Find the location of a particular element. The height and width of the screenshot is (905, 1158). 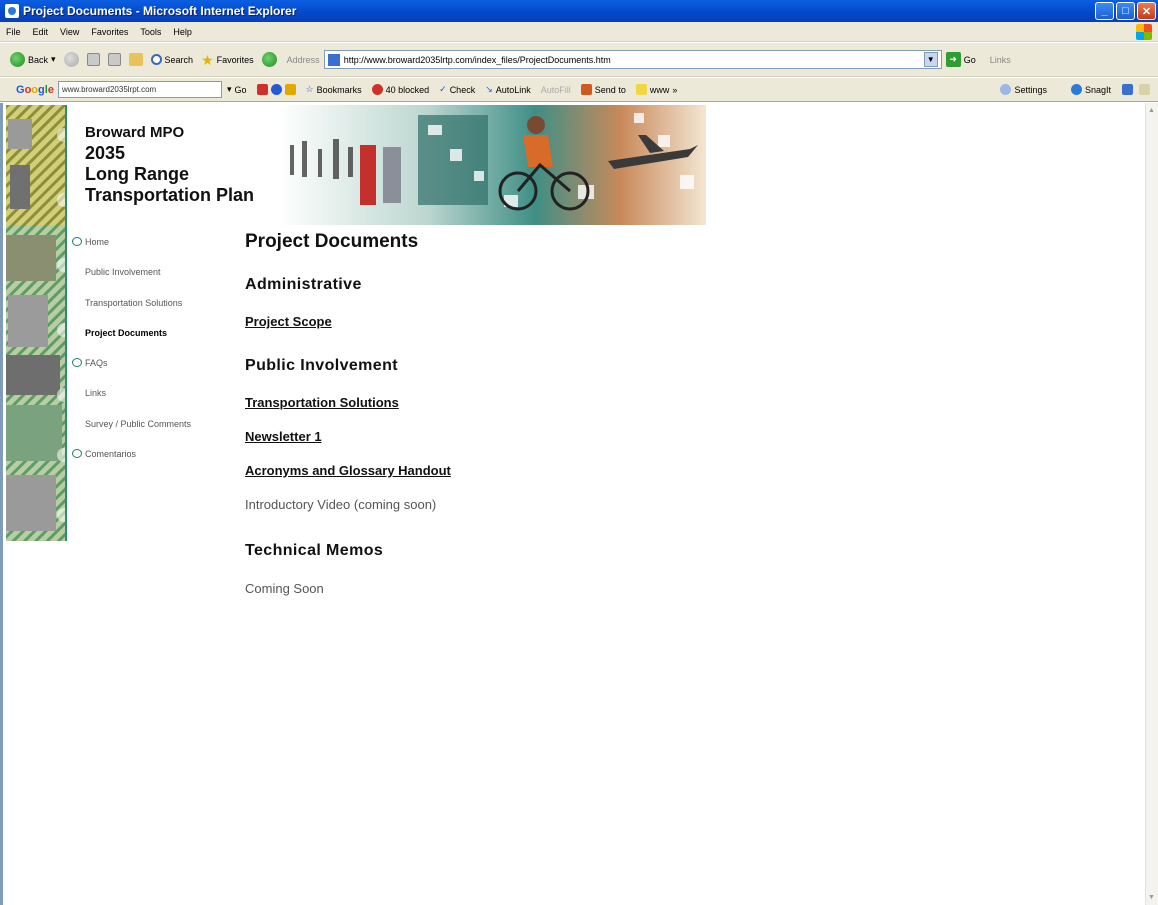

autofill-label: AutoFill is located at coordinates (555, 89).